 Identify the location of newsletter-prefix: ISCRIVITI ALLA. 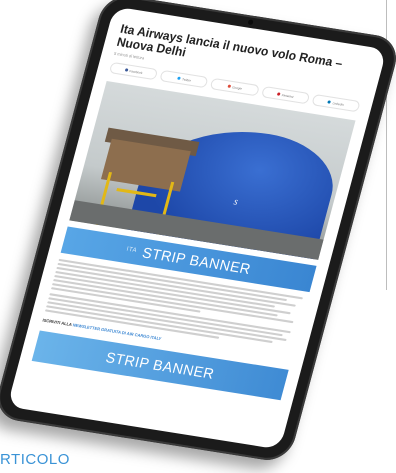
(57, 322).